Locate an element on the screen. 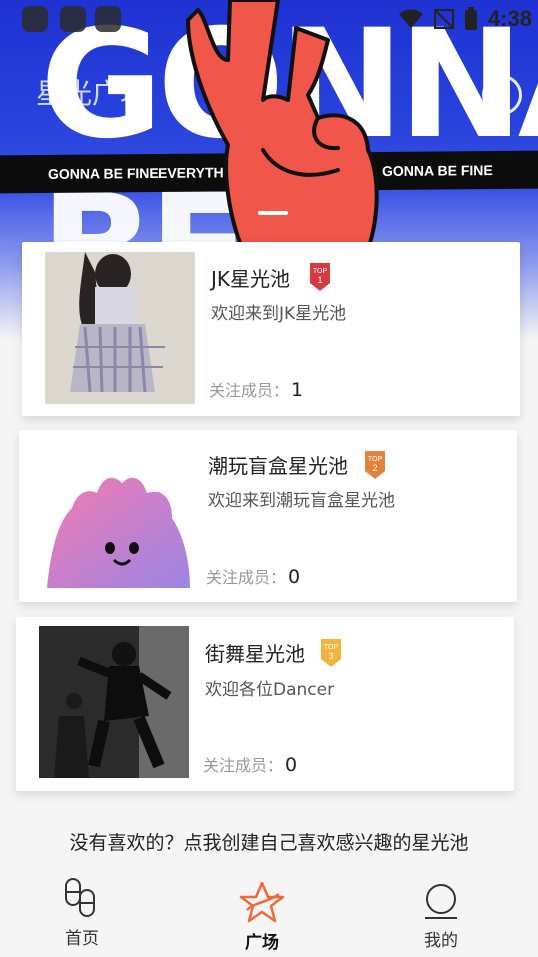 The image size is (538, 957). wifi-icon is located at coordinates (410, 18).